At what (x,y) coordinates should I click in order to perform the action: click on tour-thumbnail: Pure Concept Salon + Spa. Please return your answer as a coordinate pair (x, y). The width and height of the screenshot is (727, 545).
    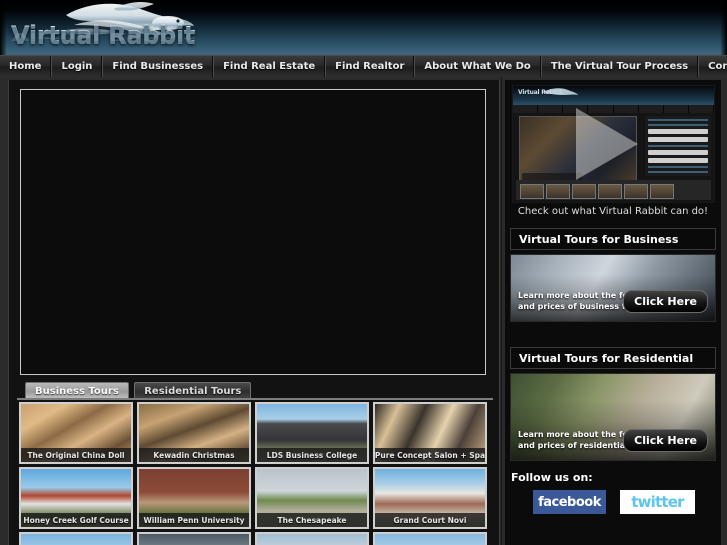
    Looking at the image, I should click on (430, 433).